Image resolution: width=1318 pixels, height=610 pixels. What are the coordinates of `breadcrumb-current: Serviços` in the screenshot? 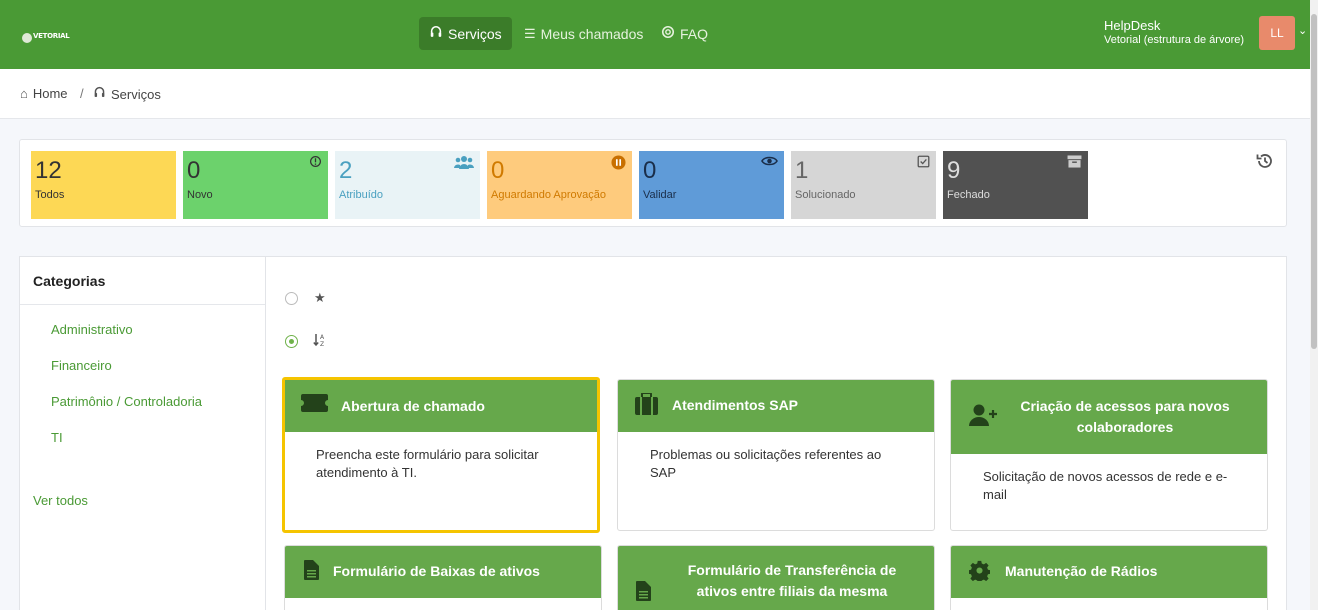 It's located at (127, 94).